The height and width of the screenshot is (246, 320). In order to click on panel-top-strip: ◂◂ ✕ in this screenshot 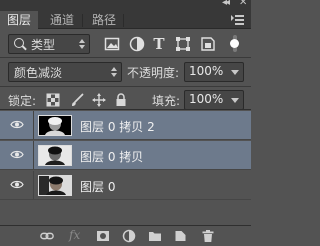, I will do `click(125, 5)`.